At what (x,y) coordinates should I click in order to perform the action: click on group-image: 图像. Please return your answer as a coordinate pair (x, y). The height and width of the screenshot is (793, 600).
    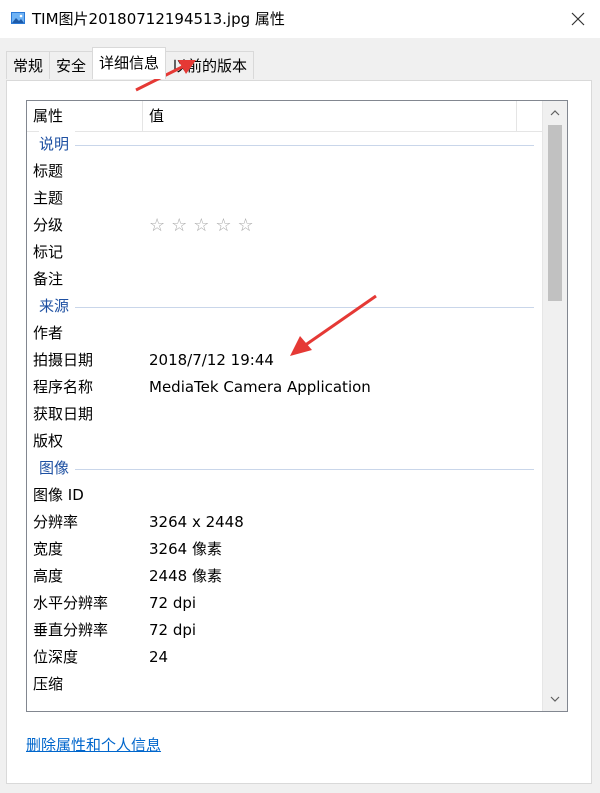
    Looking at the image, I should click on (284, 468).